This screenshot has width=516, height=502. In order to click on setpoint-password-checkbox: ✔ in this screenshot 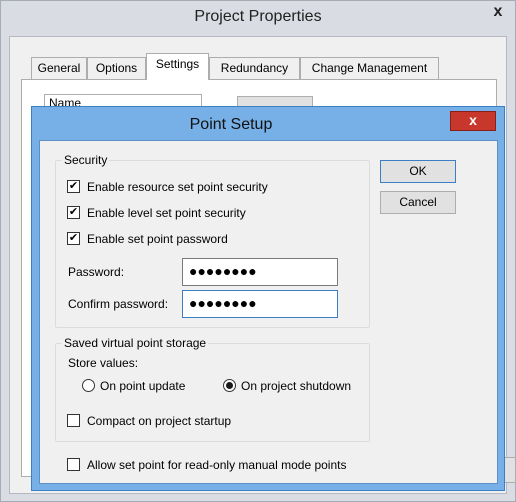, I will do `click(73, 238)`.